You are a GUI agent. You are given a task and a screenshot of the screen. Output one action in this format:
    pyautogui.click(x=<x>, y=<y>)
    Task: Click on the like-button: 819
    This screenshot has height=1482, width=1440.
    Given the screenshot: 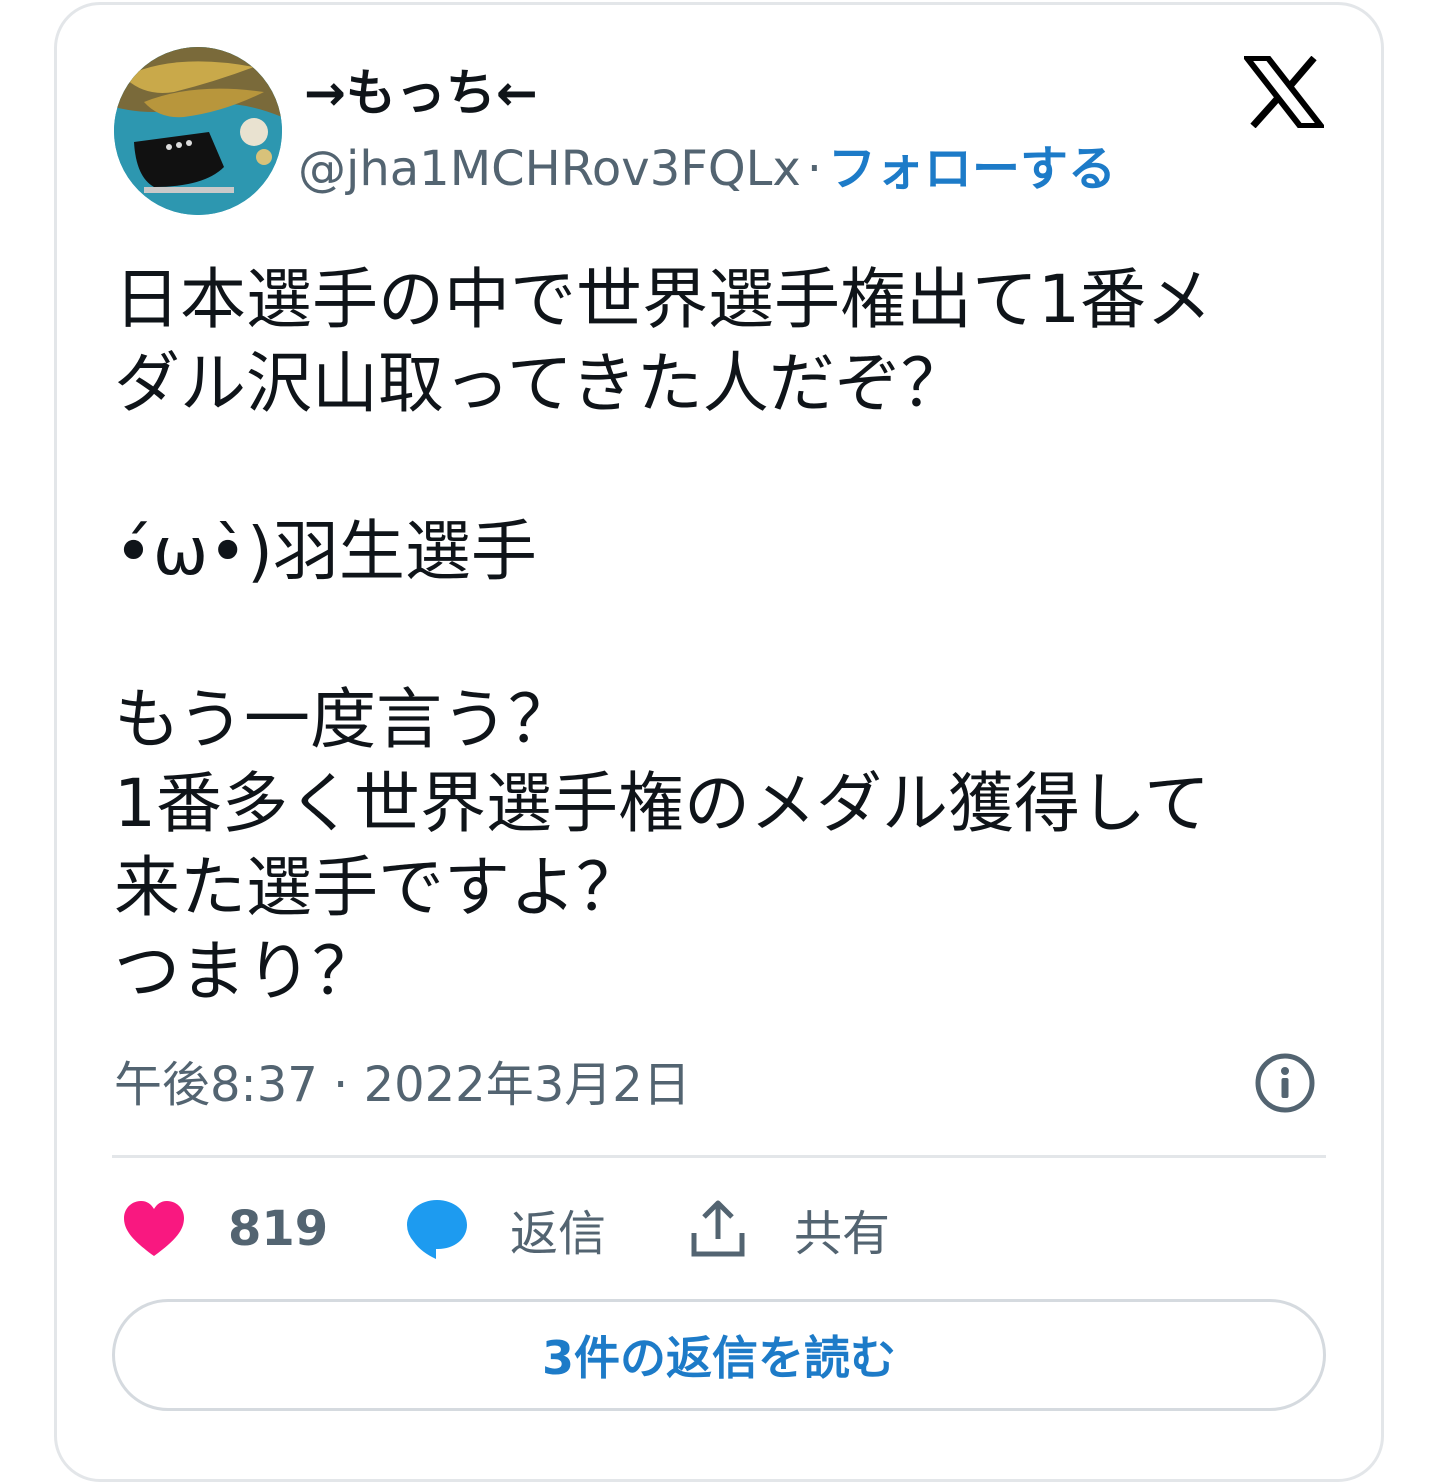 What is the action you would take?
    pyautogui.click(x=225, y=1229)
    